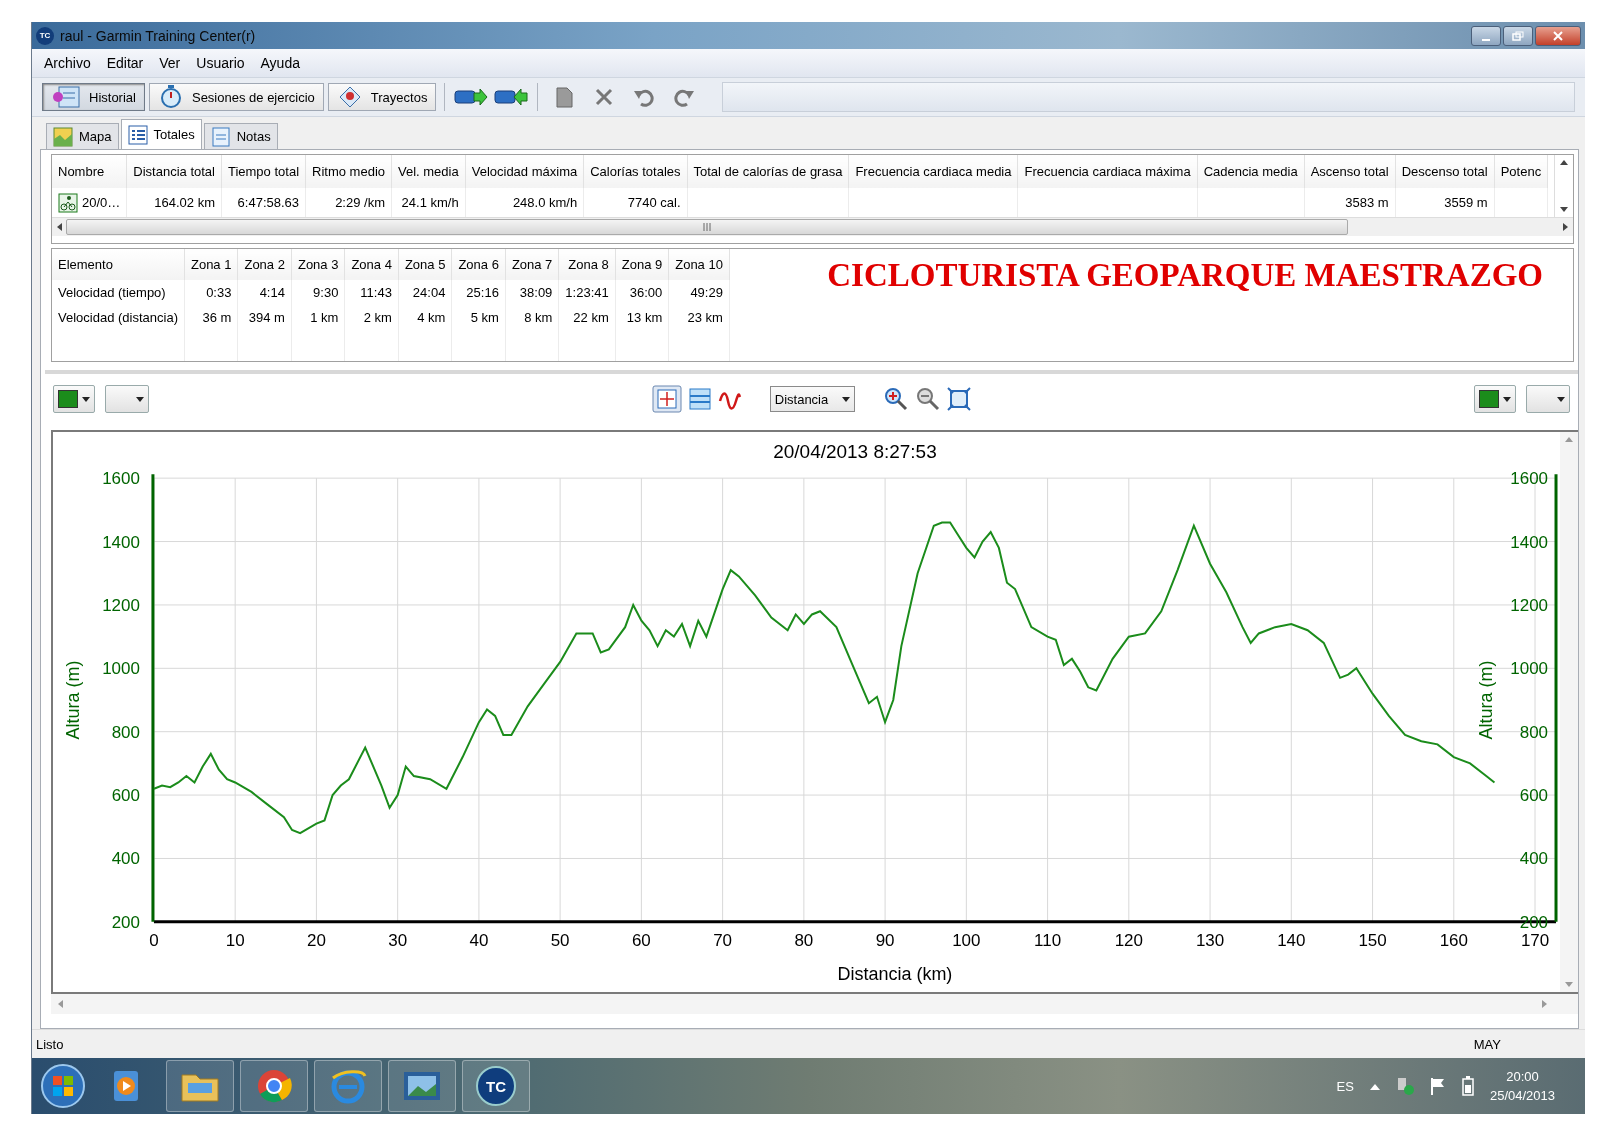 The height and width of the screenshot is (1132, 1600). What do you see at coordinates (89, 172) in the screenshot?
I see `column-header: Nombre` at bounding box center [89, 172].